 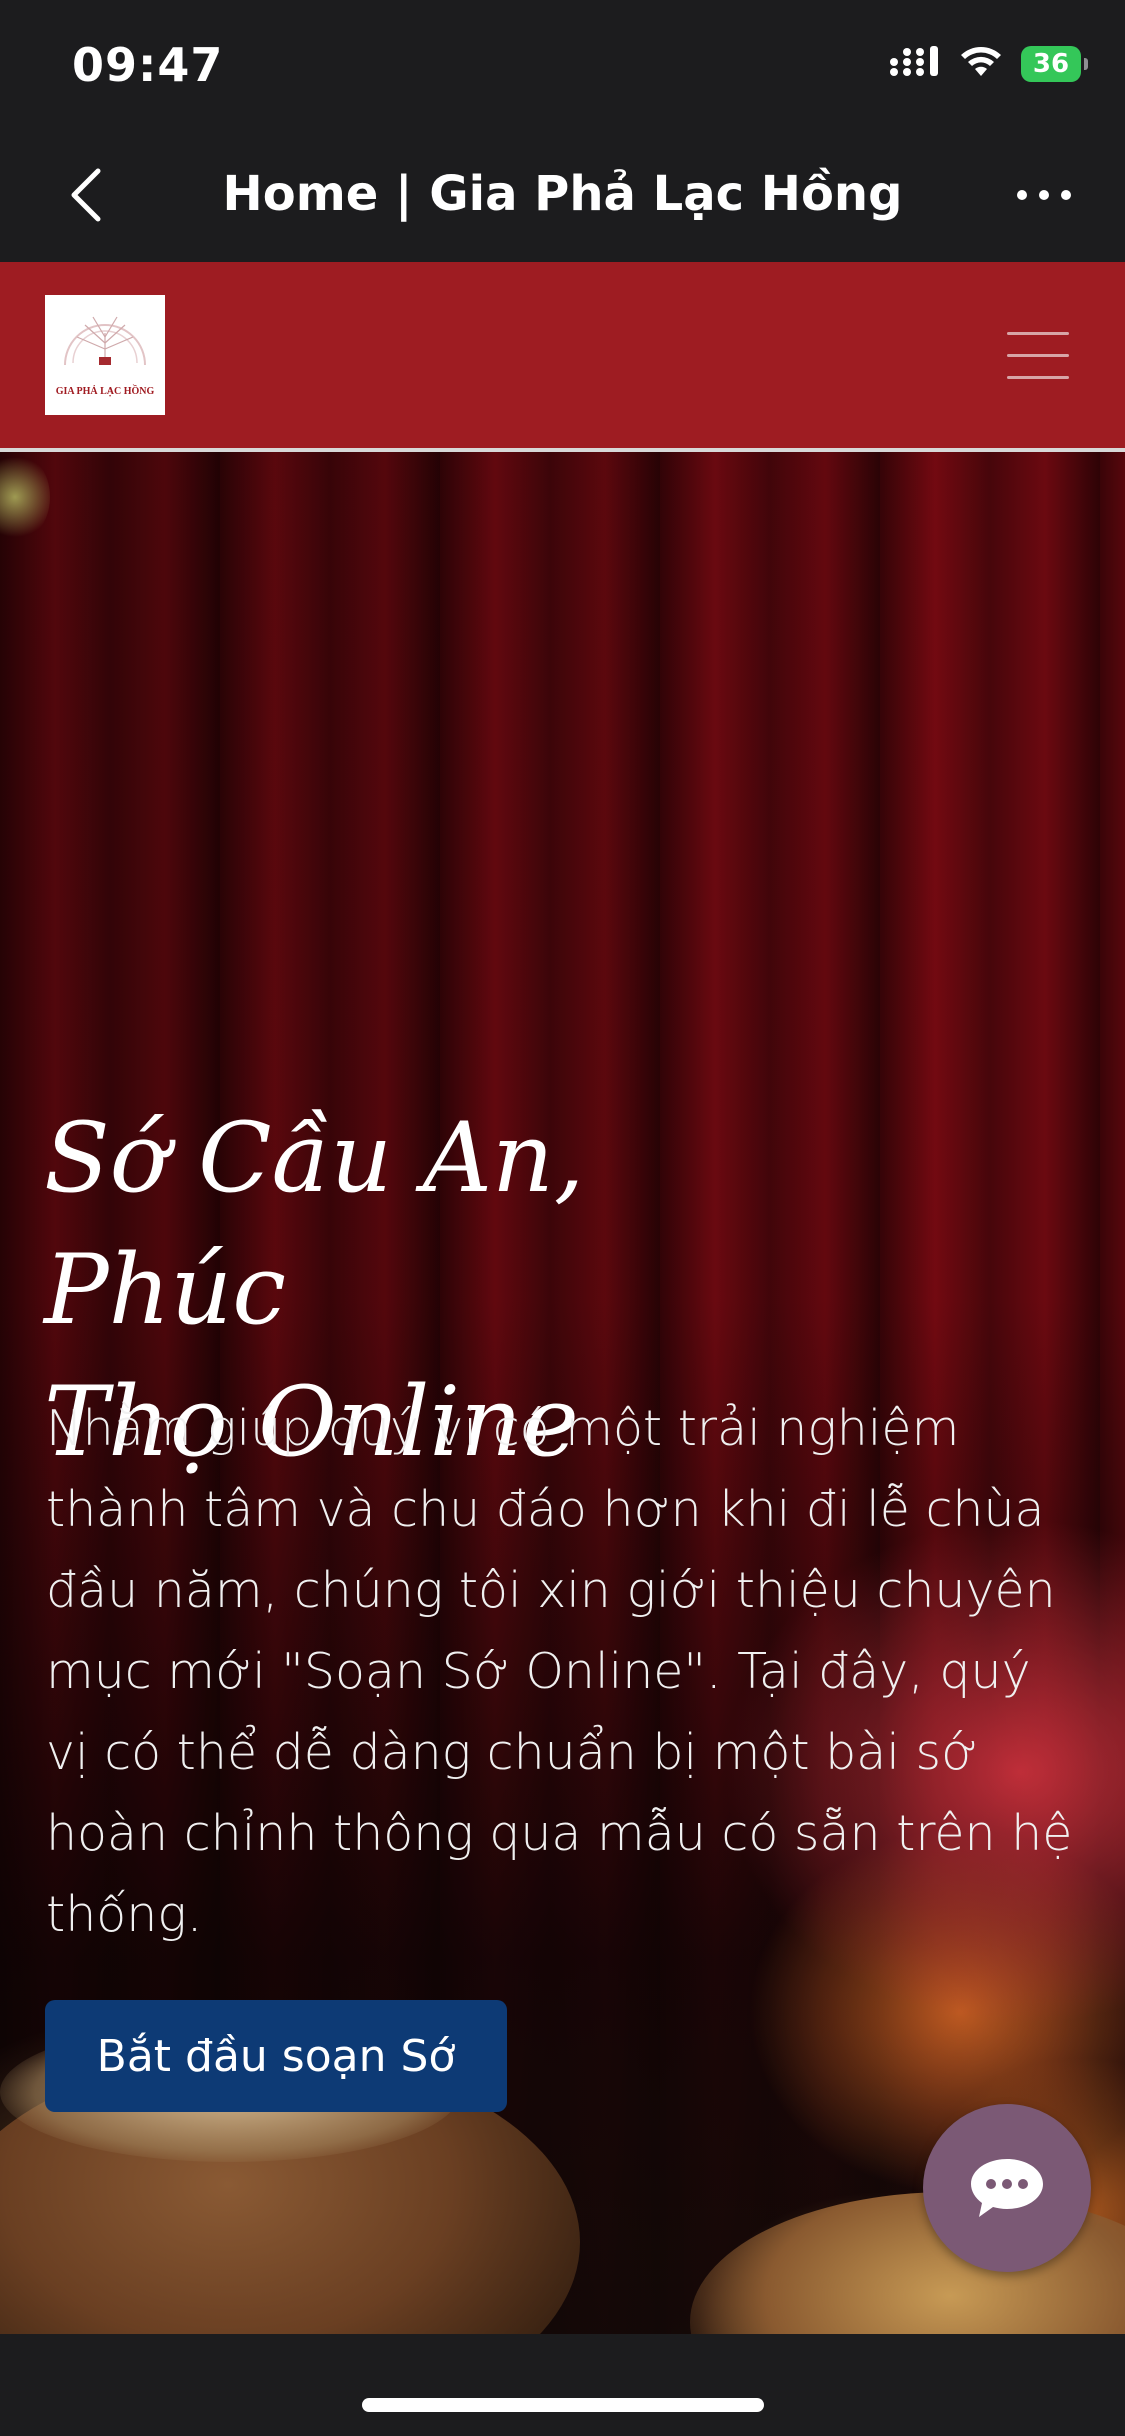 I want to click on signal-icon, so click(x=915, y=63).